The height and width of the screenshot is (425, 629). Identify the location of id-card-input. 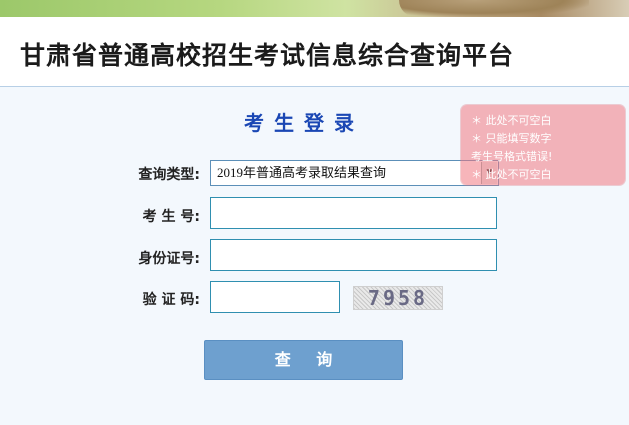
(353, 255).